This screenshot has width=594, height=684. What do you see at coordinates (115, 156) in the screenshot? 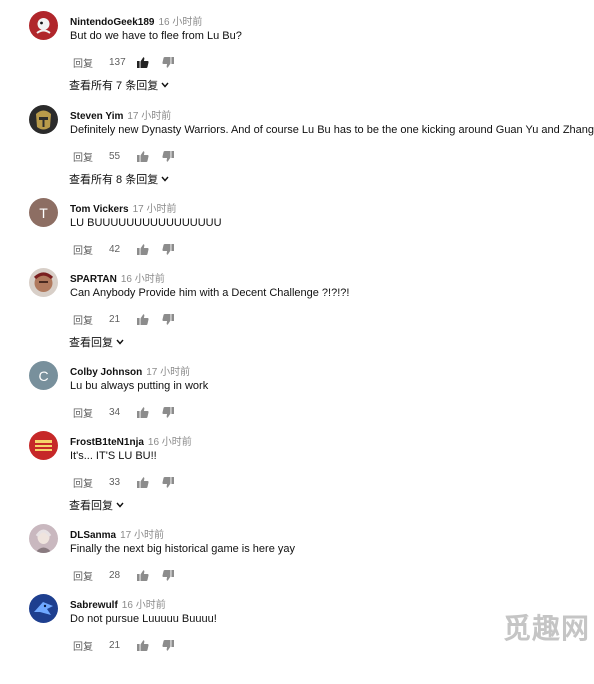
I see `like-count: 55` at bounding box center [115, 156].